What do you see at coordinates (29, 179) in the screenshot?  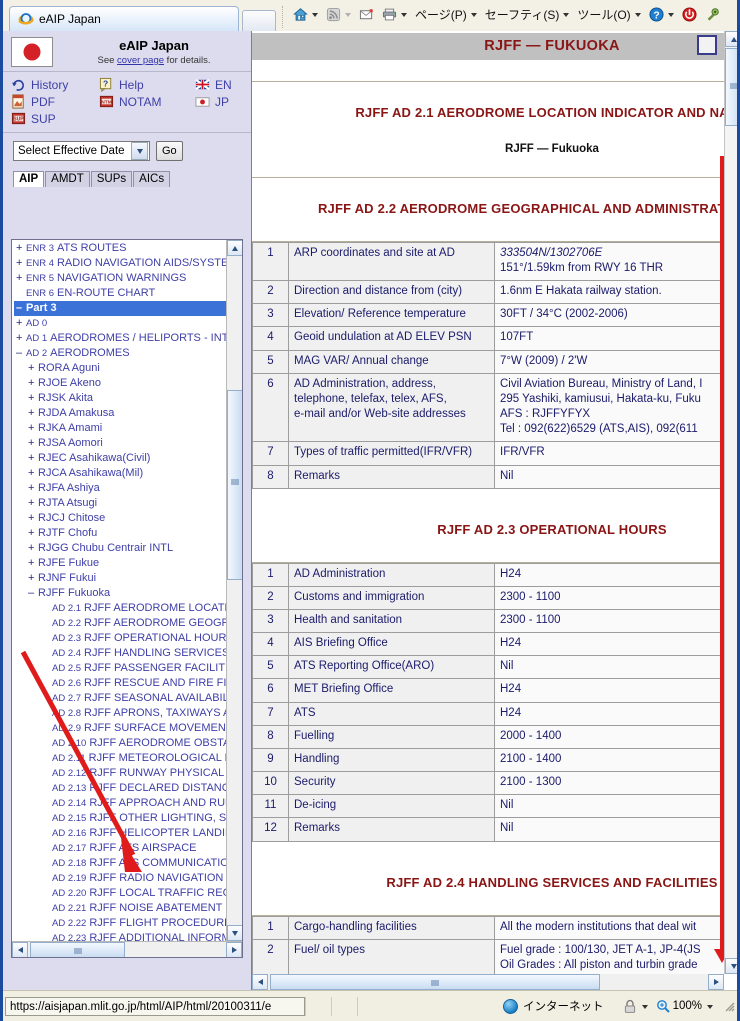 I see `tab-aip: AIP` at bounding box center [29, 179].